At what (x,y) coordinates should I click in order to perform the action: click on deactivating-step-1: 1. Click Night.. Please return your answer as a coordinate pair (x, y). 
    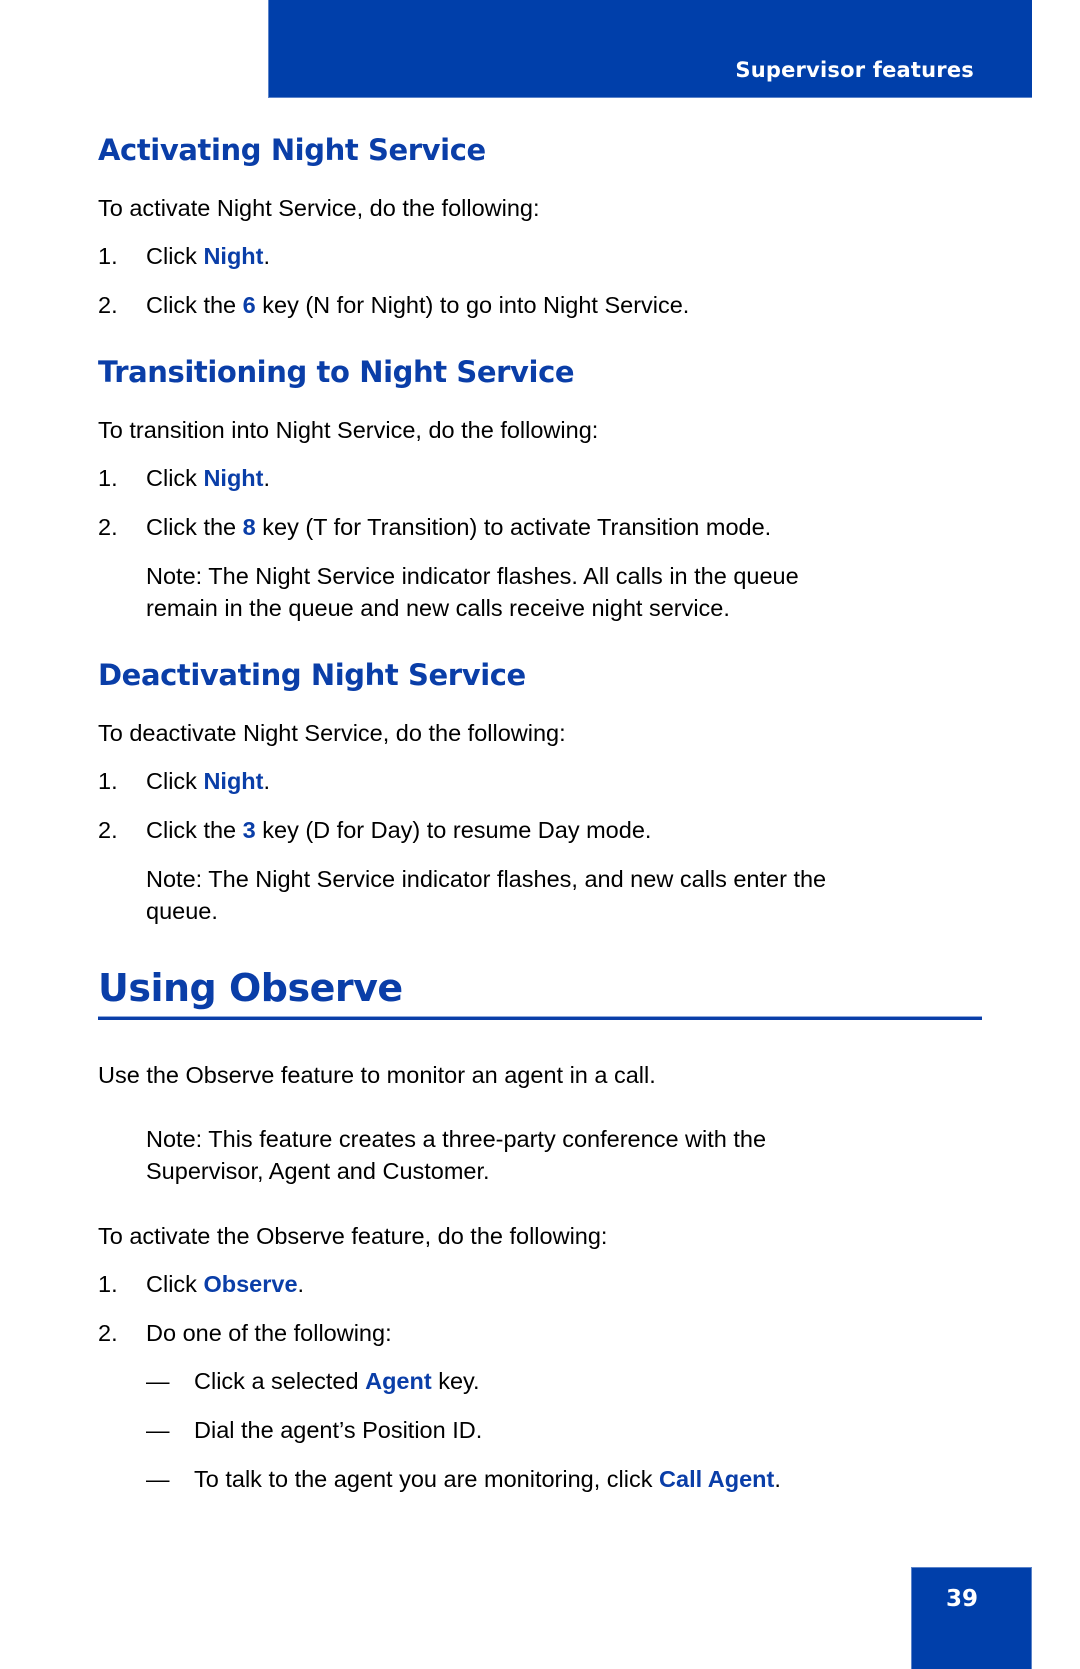
    Looking at the image, I should click on (184, 781).